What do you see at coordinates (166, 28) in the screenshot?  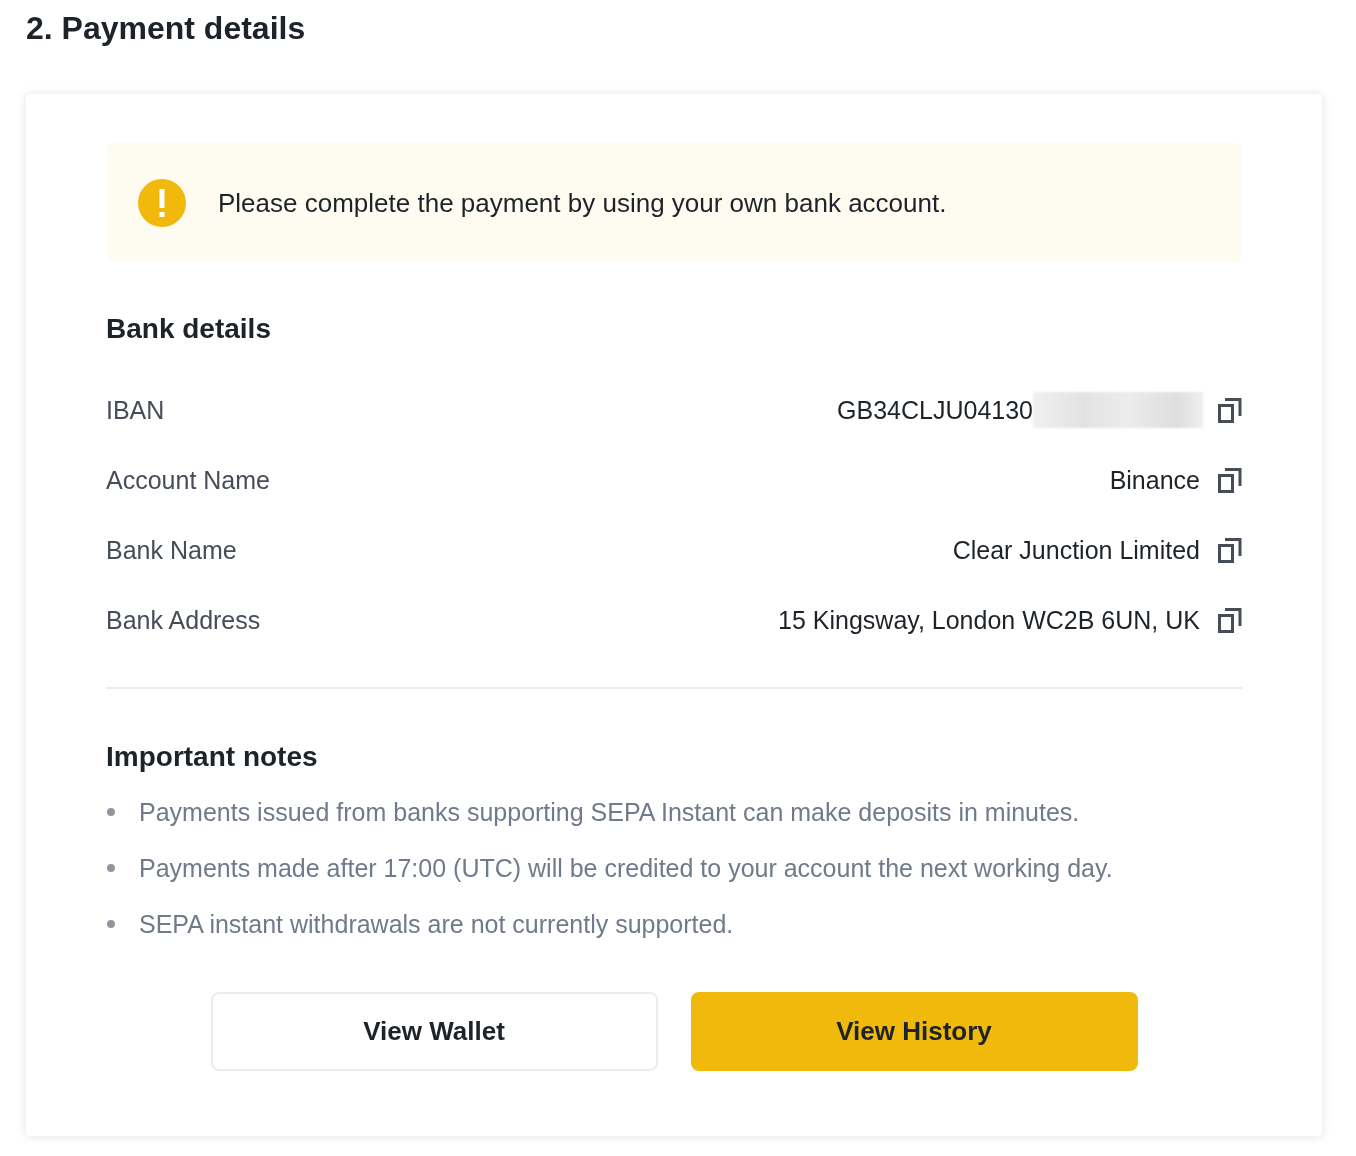 I see `section-heading: 2. Payment details` at bounding box center [166, 28].